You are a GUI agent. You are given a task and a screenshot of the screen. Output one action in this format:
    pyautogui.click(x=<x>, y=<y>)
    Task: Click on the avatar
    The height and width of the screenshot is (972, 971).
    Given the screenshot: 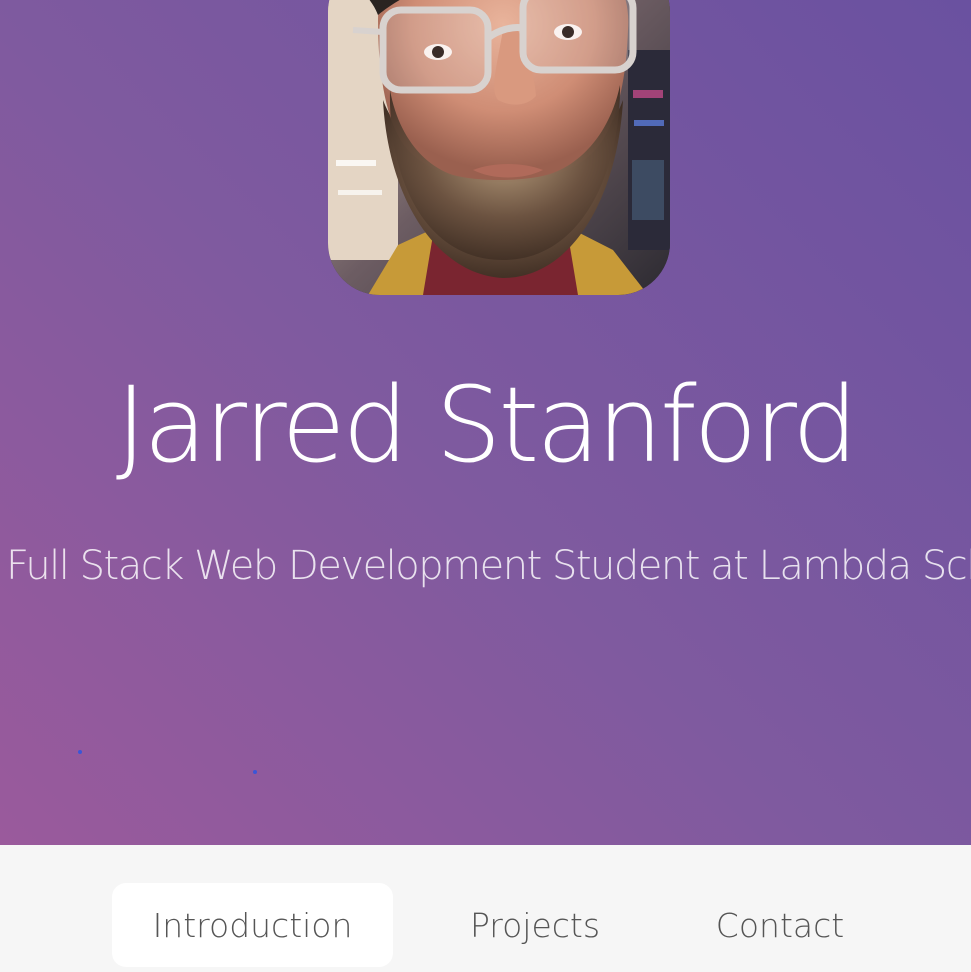 What is the action you would take?
    pyautogui.click(x=499, y=147)
    